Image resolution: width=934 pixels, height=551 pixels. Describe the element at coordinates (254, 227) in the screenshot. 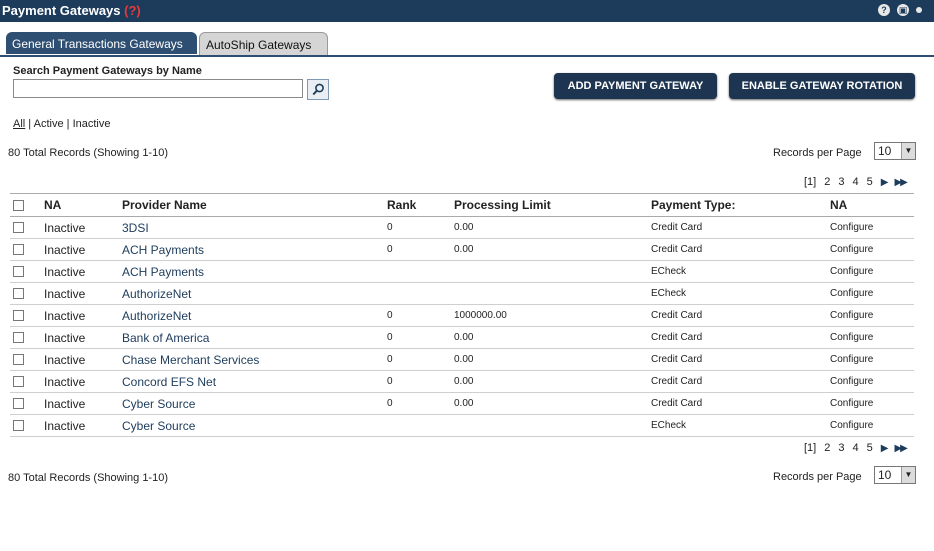

I see `provider-link: 3DSI` at that location.